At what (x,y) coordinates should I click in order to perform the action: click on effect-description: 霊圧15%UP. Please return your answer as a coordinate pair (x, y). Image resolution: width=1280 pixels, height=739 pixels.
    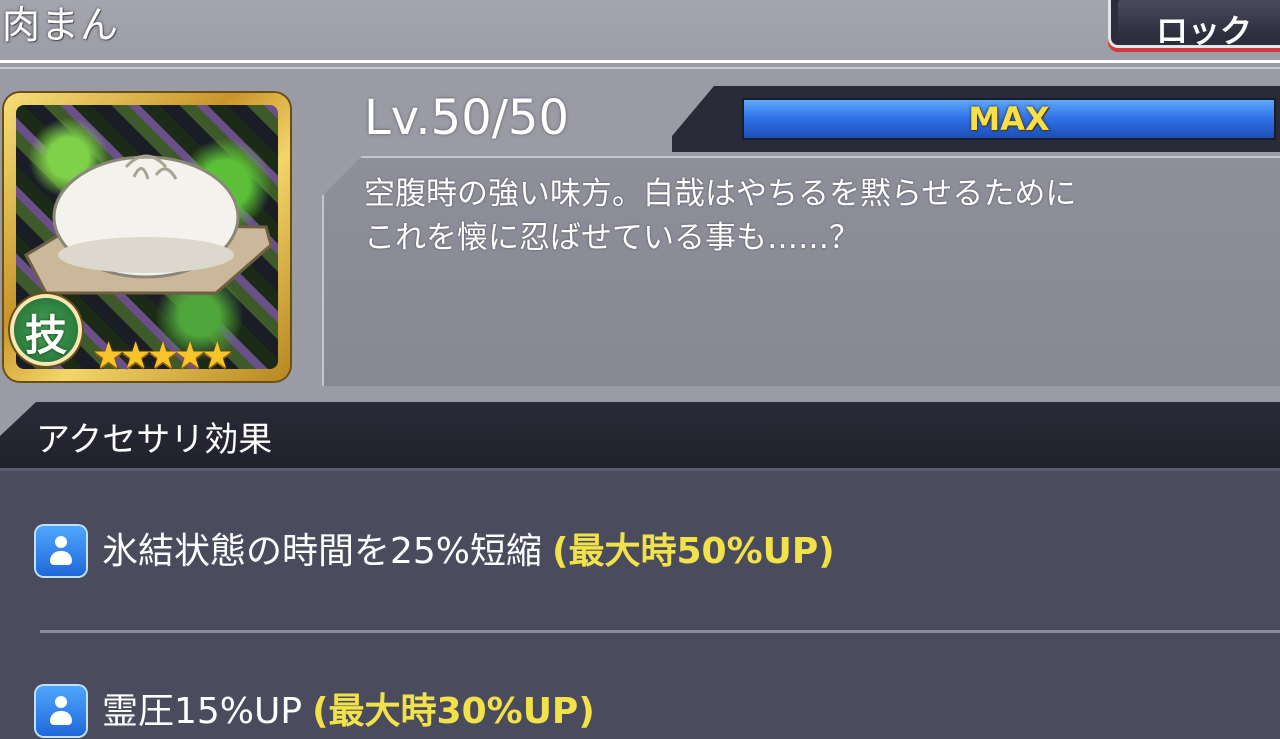
    Looking at the image, I should click on (202, 711).